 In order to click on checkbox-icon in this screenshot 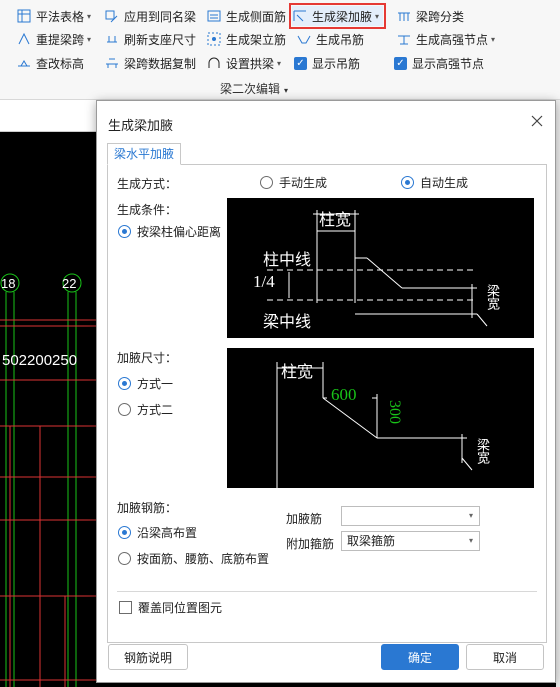, I will do `click(125, 607)`.